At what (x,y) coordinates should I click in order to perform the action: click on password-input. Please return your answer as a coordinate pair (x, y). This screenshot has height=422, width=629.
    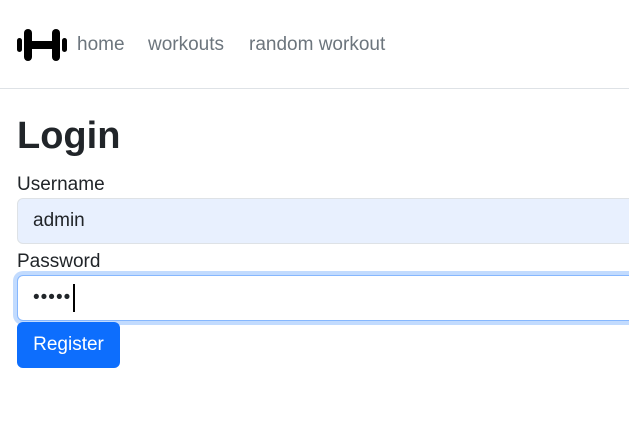
    Looking at the image, I should click on (323, 298).